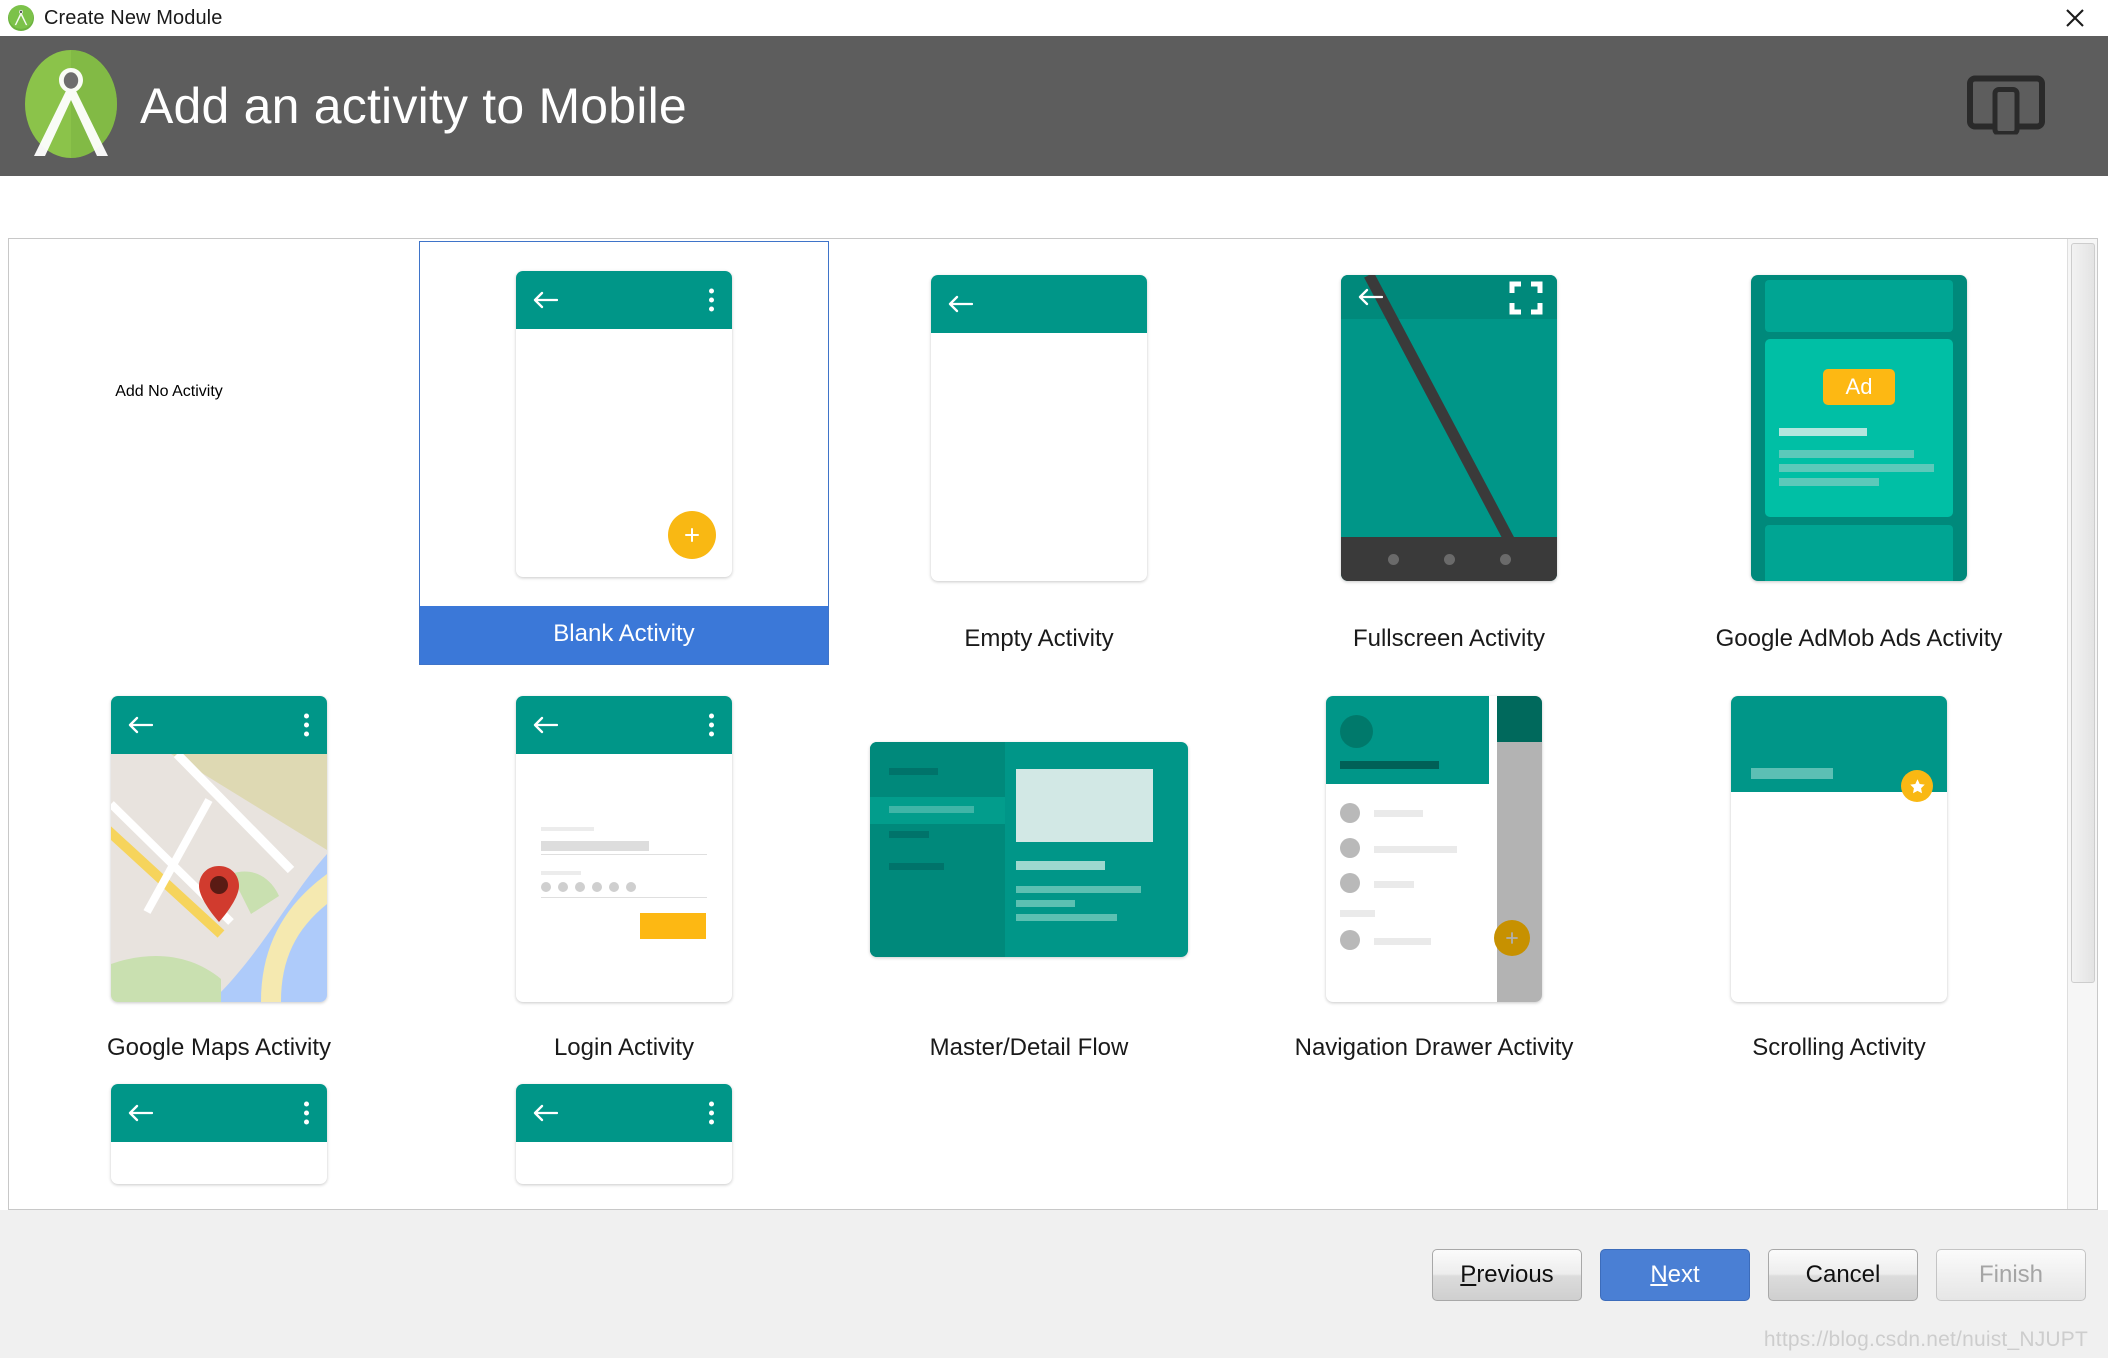 The width and height of the screenshot is (2108, 1358). I want to click on previous-button: Previous, so click(1507, 1275).